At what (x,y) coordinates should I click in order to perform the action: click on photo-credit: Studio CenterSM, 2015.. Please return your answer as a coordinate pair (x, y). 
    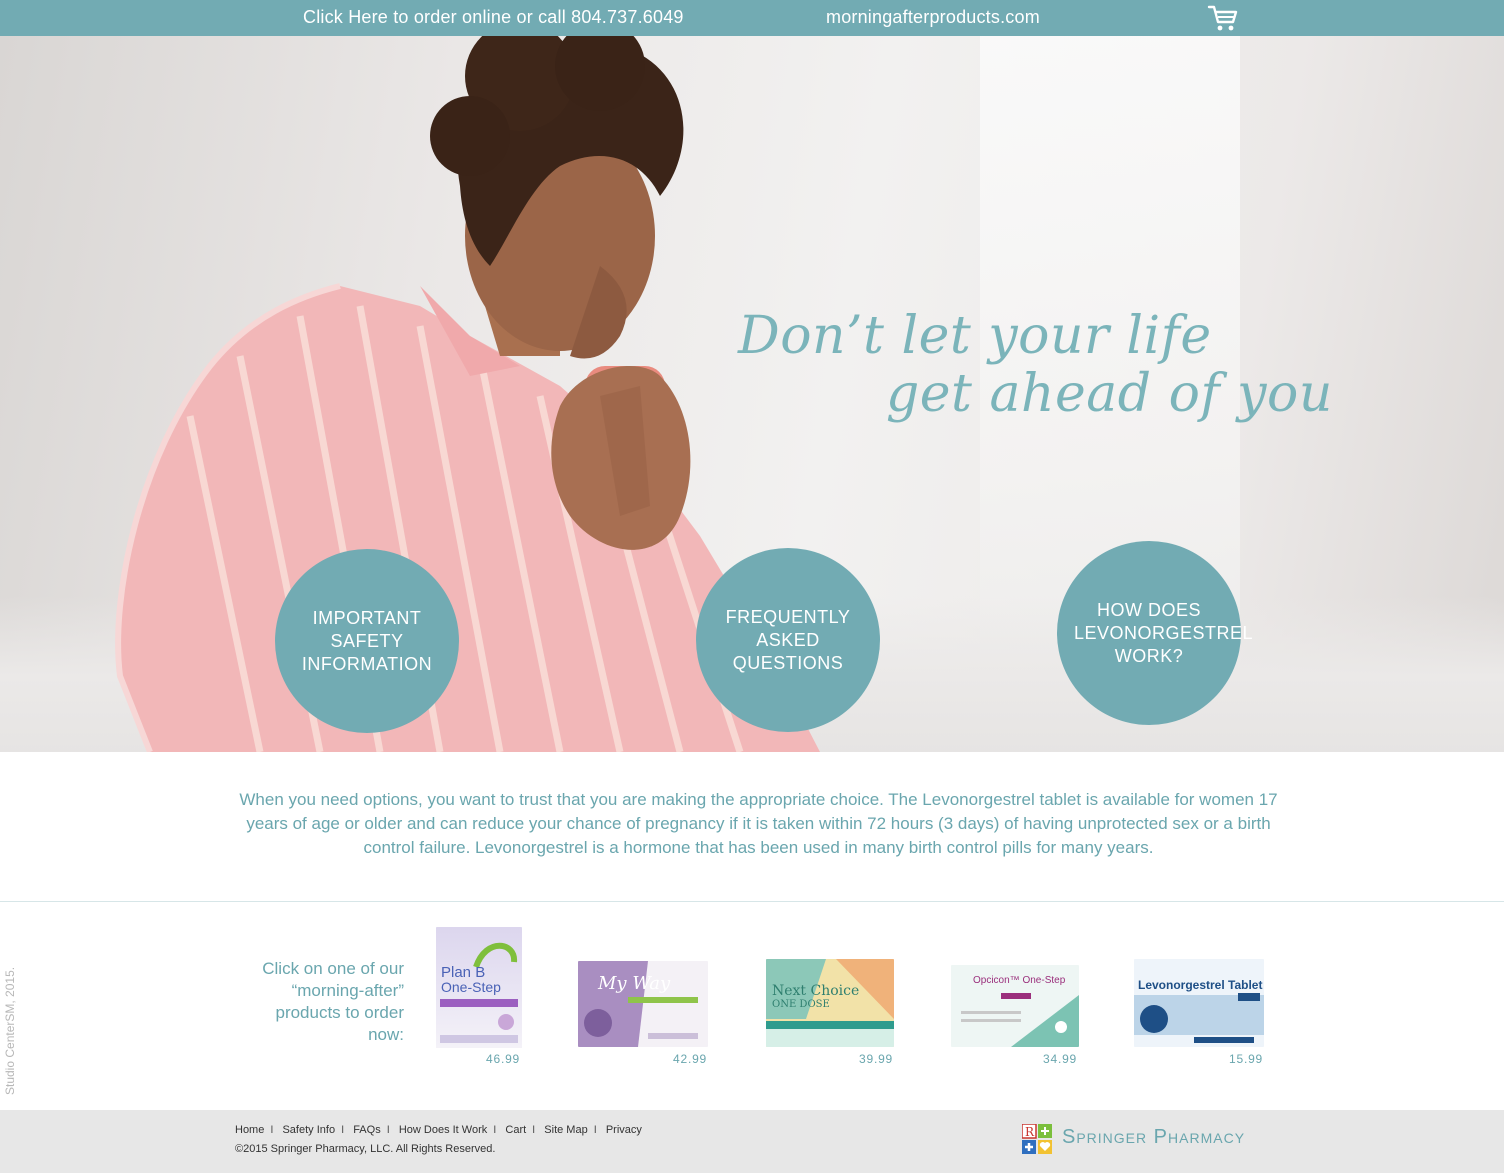
    Looking at the image, I should click on (10, 1030).